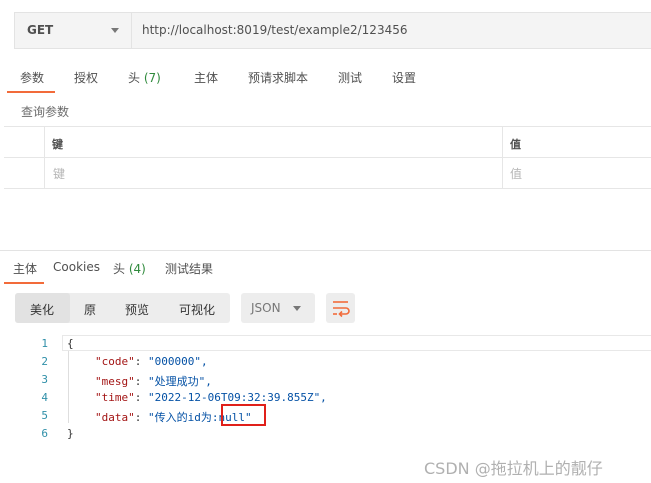 Image resolution: width=651 pixels, height=483 pixels. What do you see at coordinates (32, 77) in the screenshot?
I see `tab-params: 参数` at bounding box center [32, 77].